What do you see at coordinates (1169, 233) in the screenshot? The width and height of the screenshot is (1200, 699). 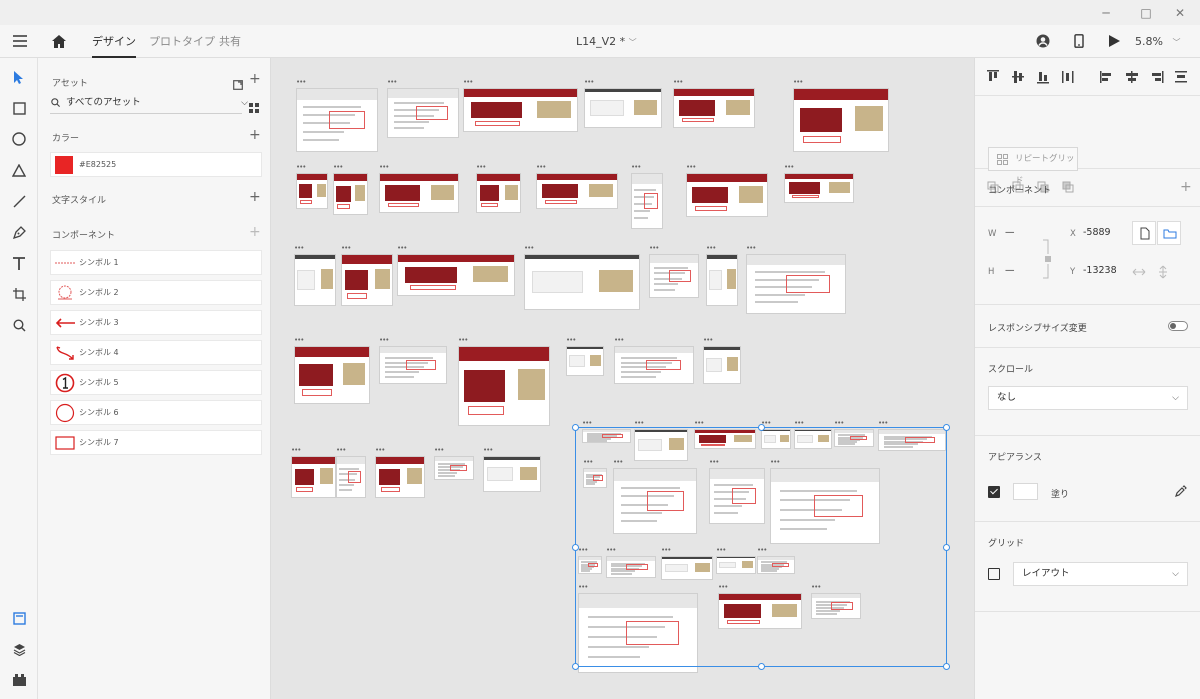 I see `group-button` at bounding box center [1169, 233].